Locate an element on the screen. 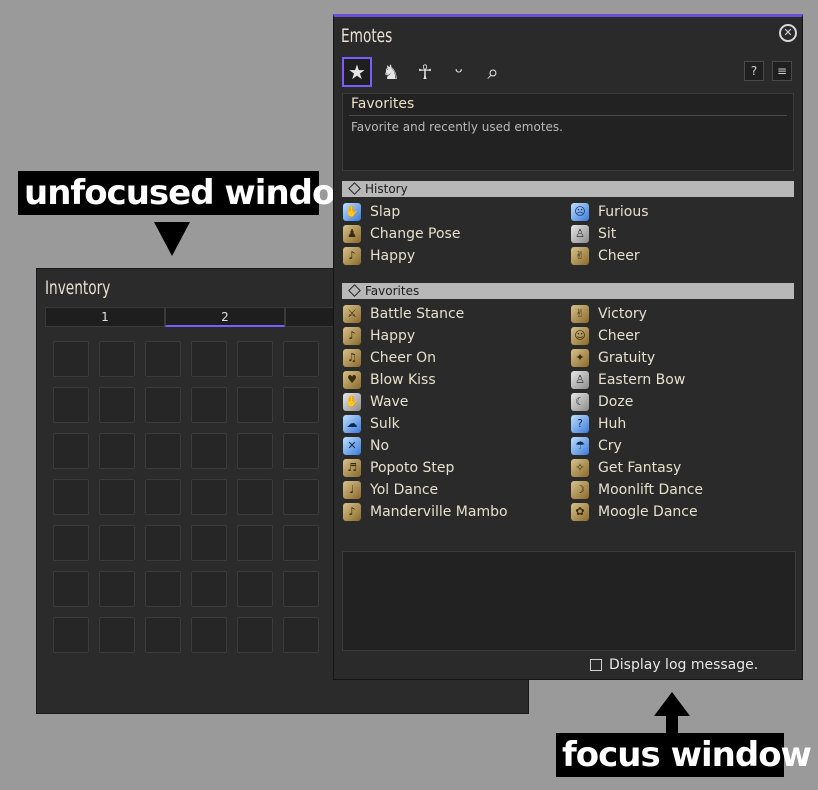 The height and width of the screenshot is (790, 818). emote-icon: ♙ is located at coordinates (580, 380).